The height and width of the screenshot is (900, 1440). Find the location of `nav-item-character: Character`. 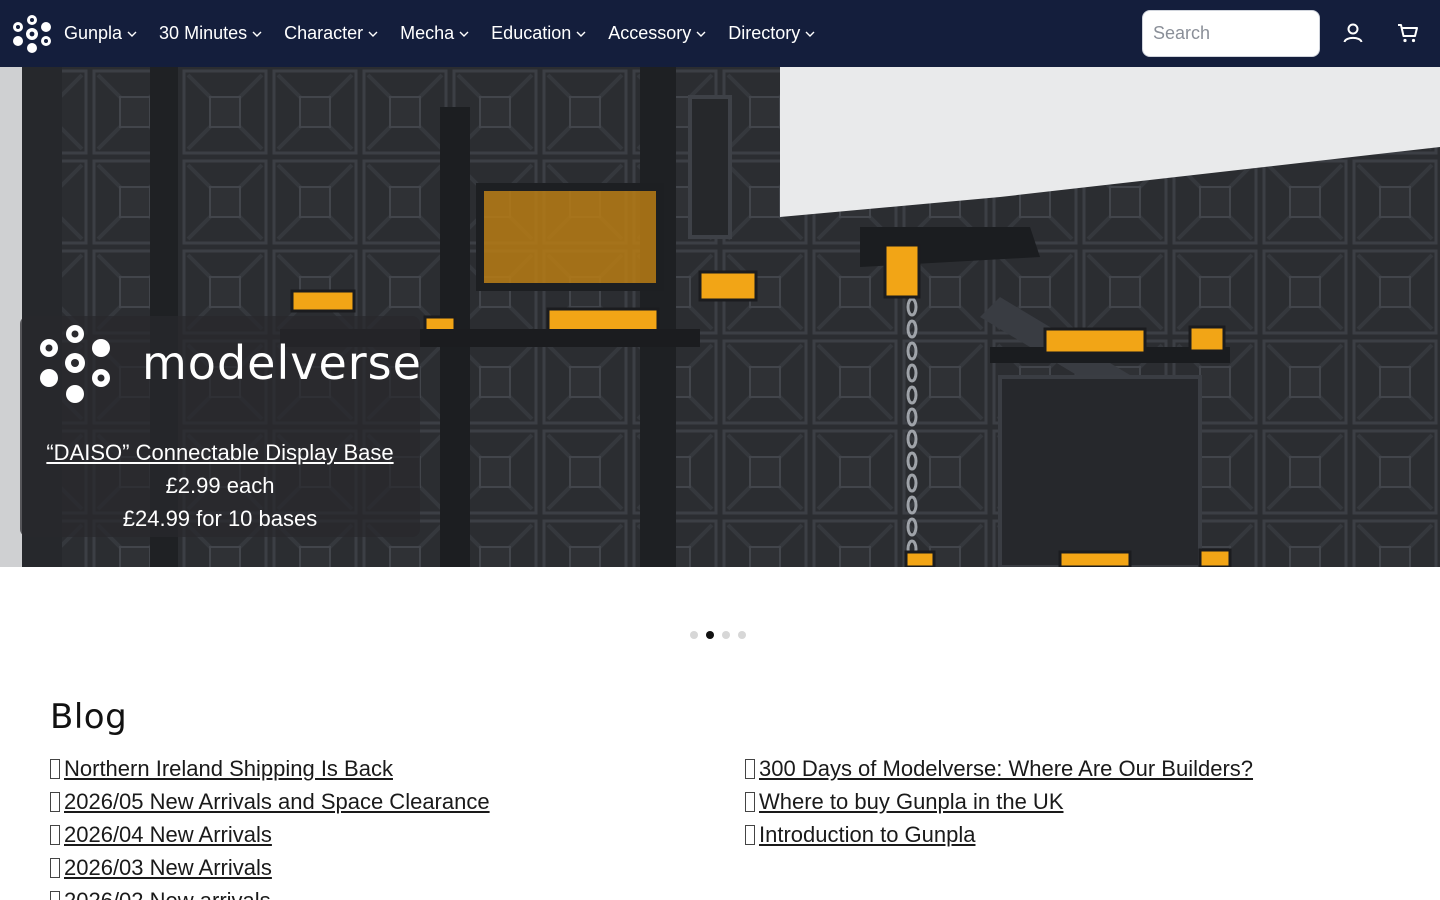

nav-item-character: Character is located at coordinates (331, 33).